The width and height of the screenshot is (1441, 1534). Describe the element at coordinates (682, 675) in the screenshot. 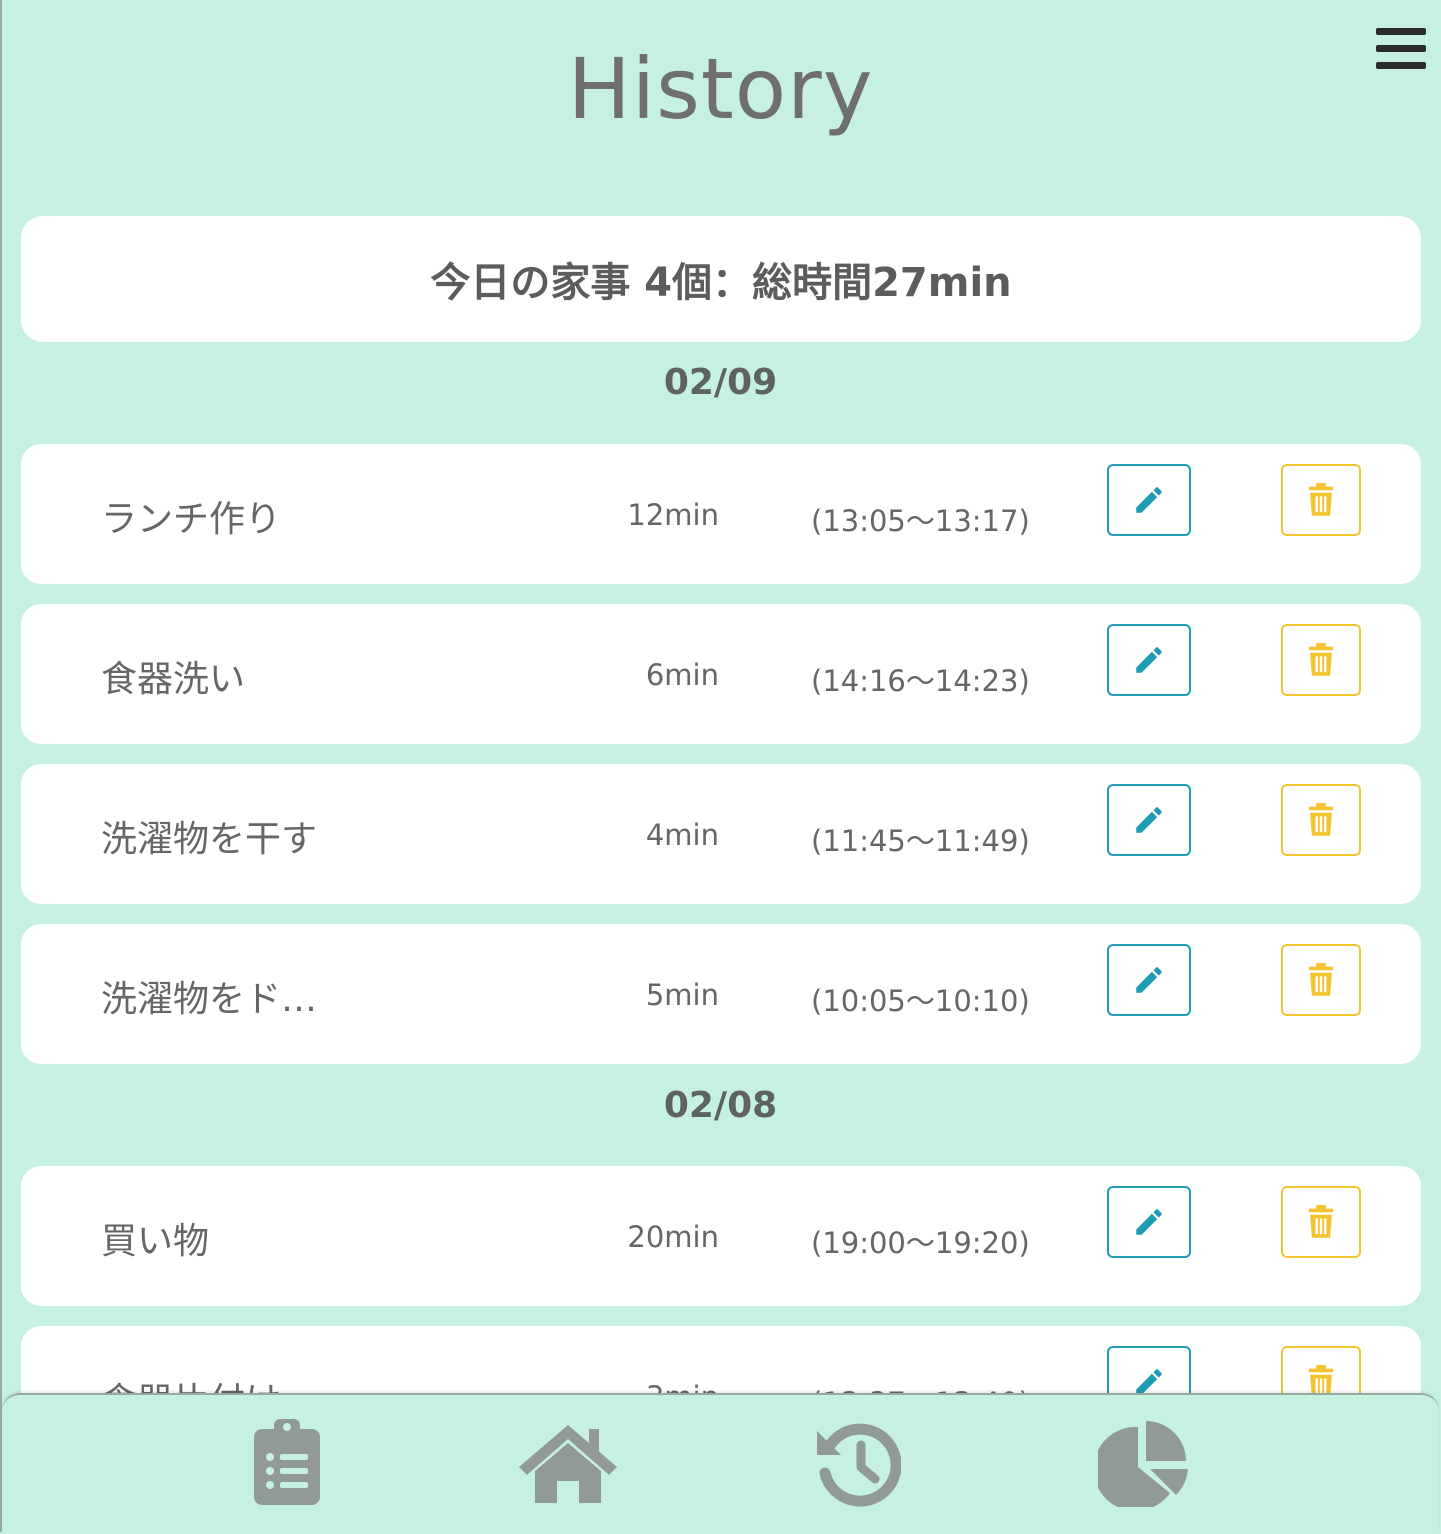

I see `task-duration: 6min` at that location.